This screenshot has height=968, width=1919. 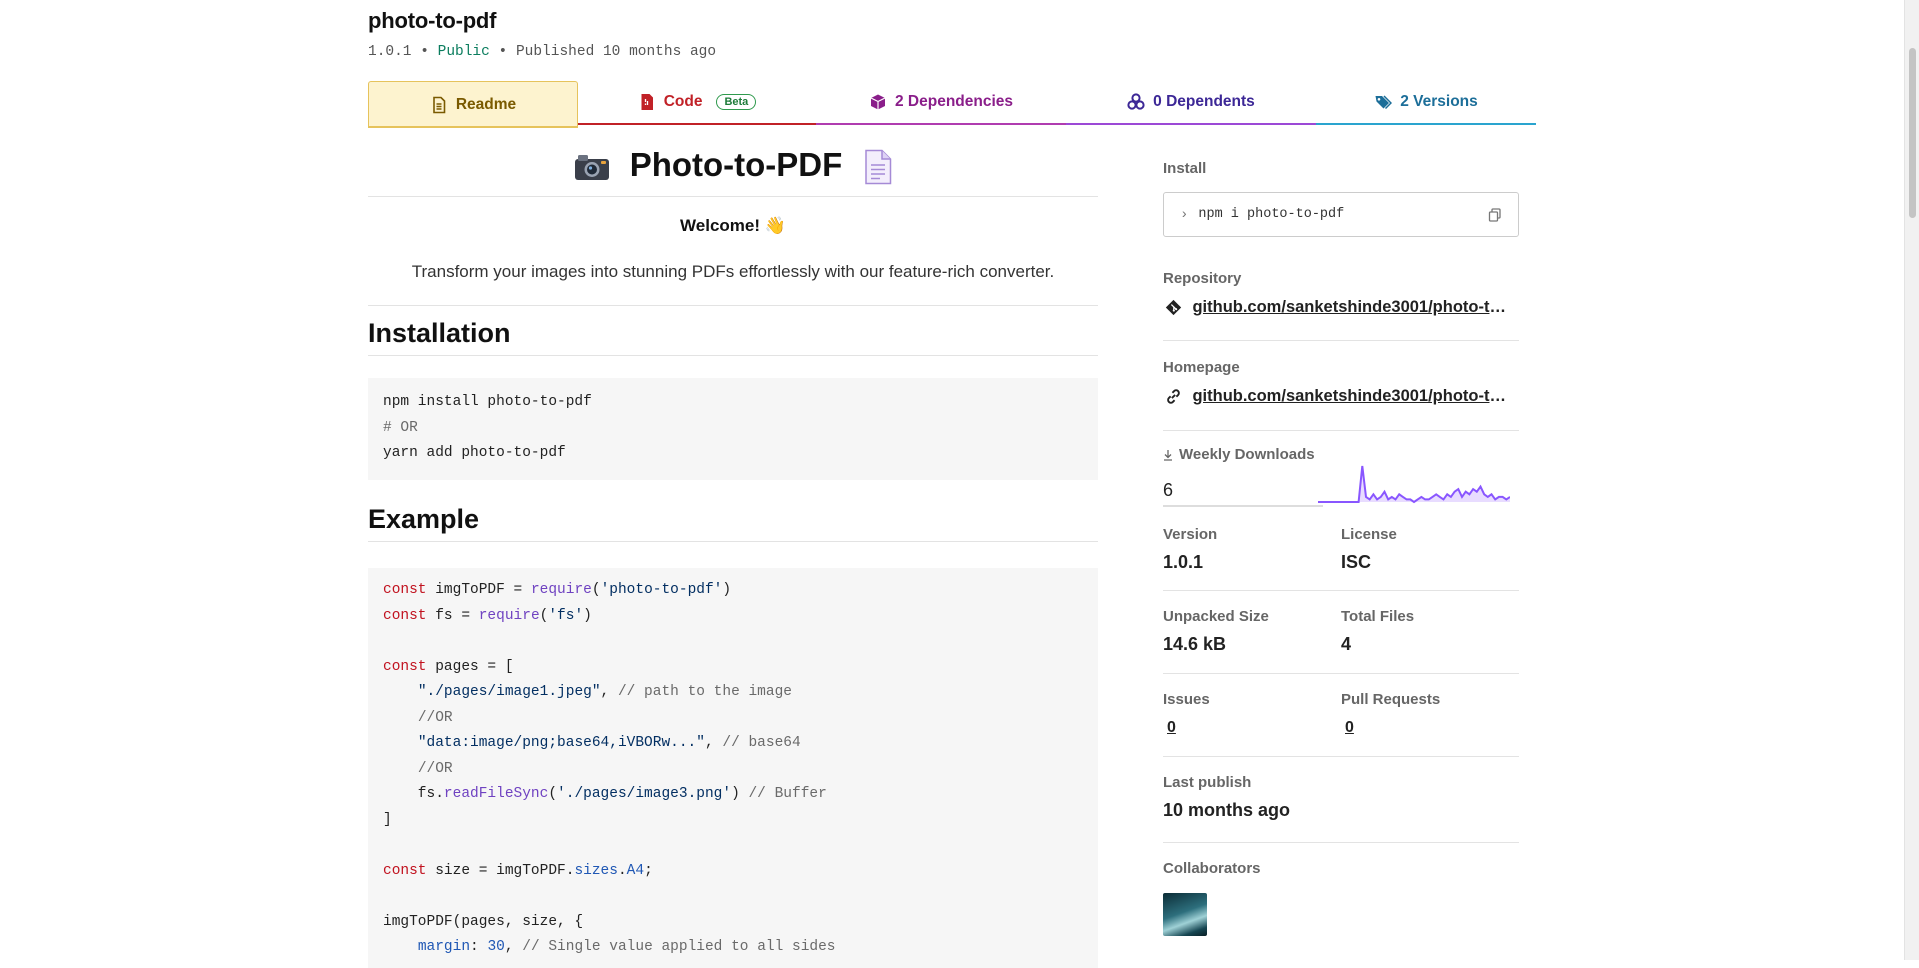 I want to click on document-icon, so click(x=439, y=104).